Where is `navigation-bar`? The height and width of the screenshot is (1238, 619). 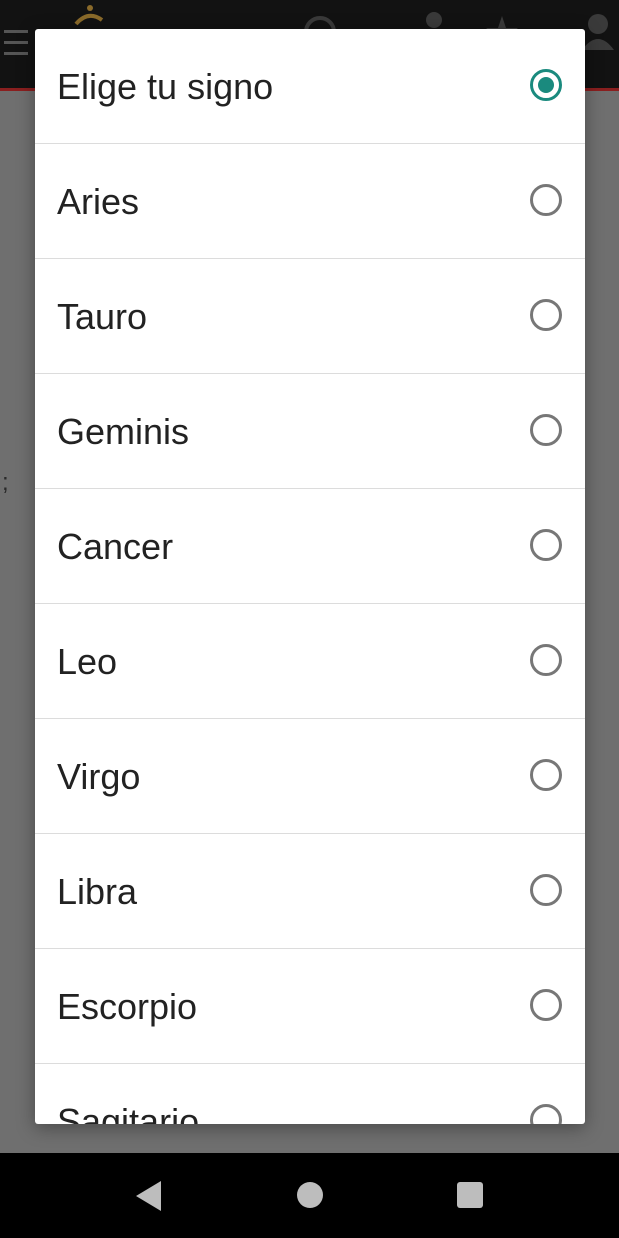
navigation-bar is located at coordinates (309, 1195).